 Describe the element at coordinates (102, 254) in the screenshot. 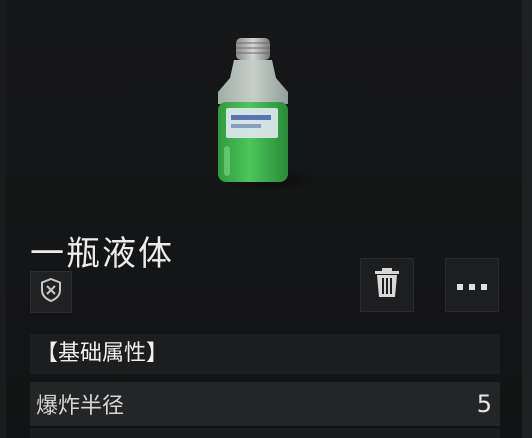

I see `item-name: 一瓶液体` at that location.